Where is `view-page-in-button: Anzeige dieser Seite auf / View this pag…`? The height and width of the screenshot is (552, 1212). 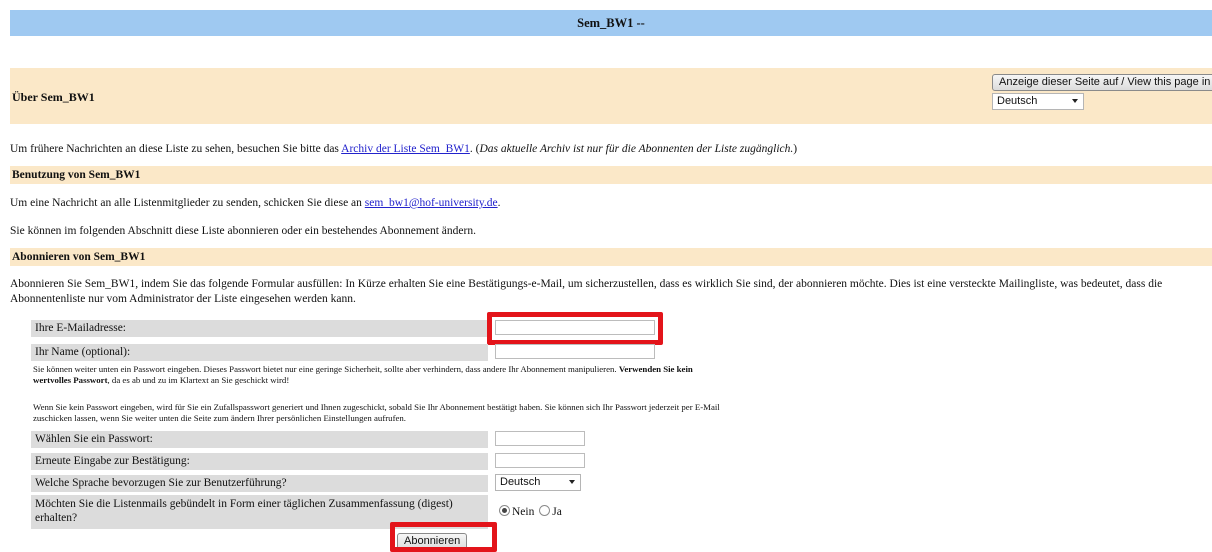 view-page-in-button: Anzeige dieser Seite auf / View this pag… is located at coordinates (1102, 82).